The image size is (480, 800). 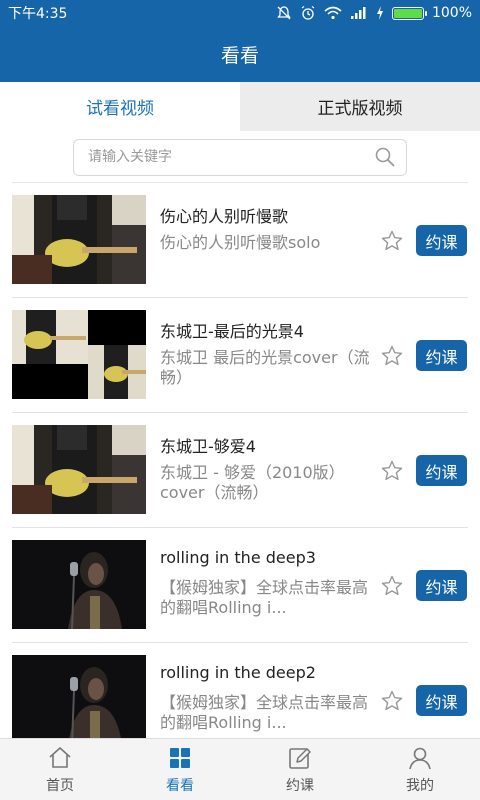 I want to click on page-title: 看看, so click(x=239, y=55).